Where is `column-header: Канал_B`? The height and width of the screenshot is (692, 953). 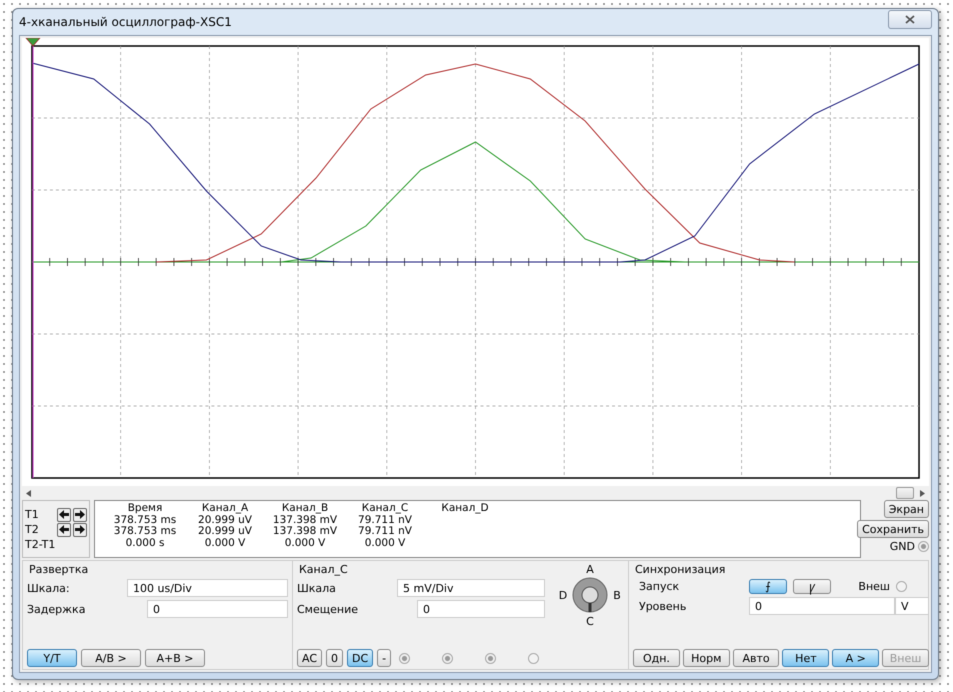 column-header: Канал_B is located at coordinates (305, 508).